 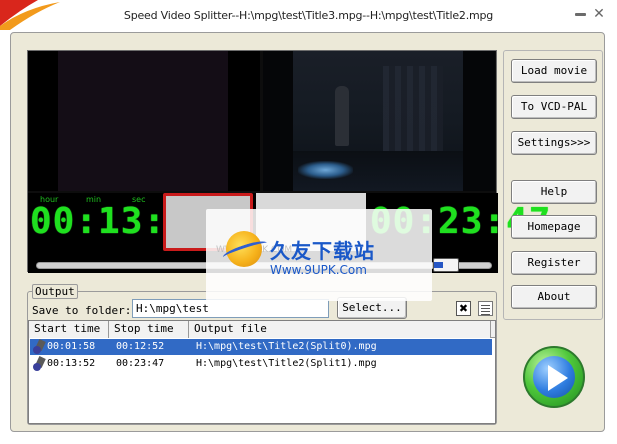 What do you see at coordinates (69, 329) in the screenshot?
I see `column-start-time: Start time` at bounding box center [69, 329].